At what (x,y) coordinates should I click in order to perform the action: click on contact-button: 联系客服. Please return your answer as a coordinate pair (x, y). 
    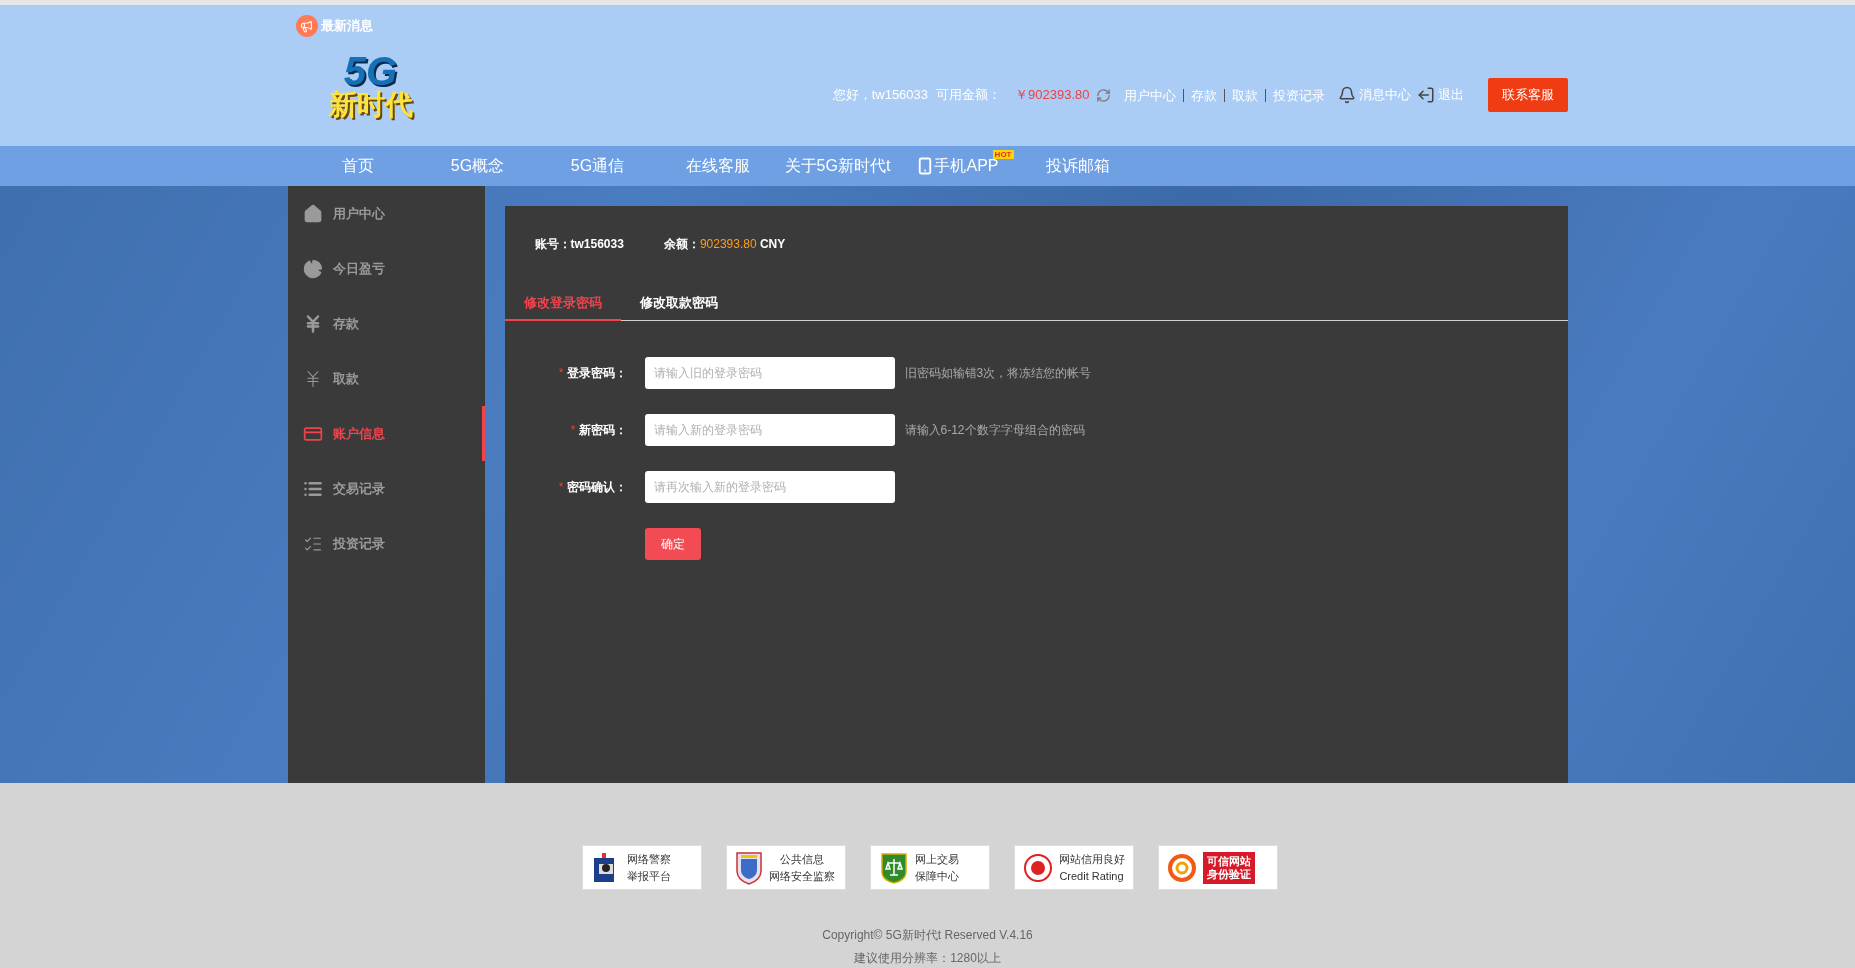
    Looking at the image, I should click on (1527, 95).